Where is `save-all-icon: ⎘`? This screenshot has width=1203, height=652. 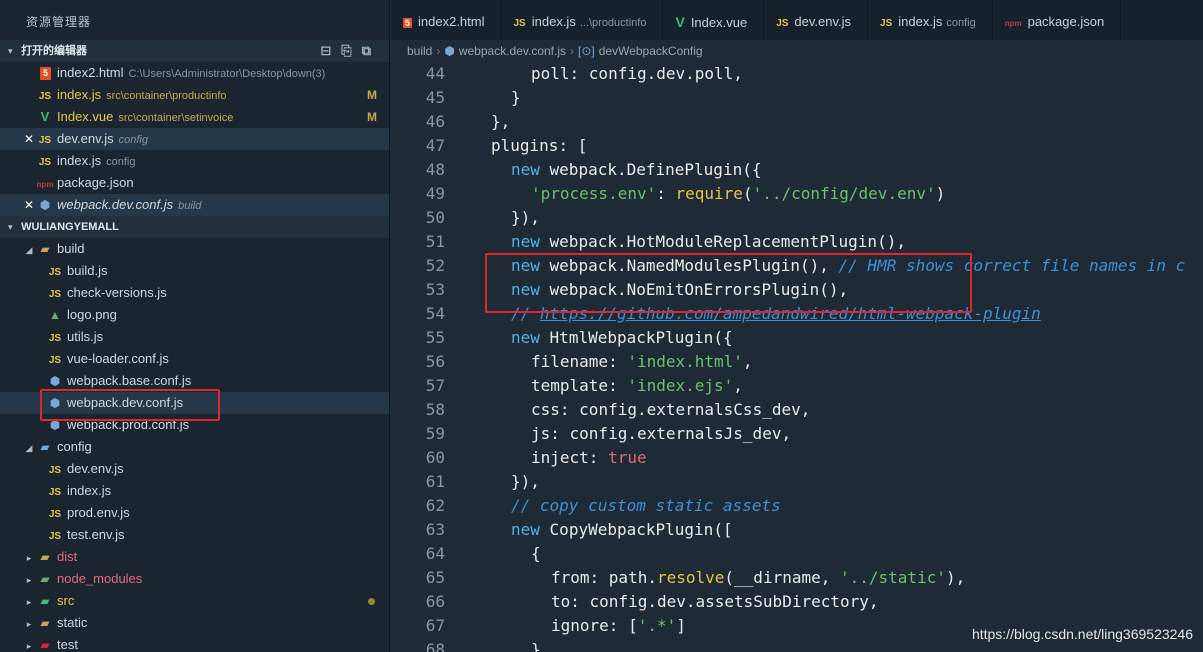 save-all-icon: ⎘ is located at coordinates (351, 50).